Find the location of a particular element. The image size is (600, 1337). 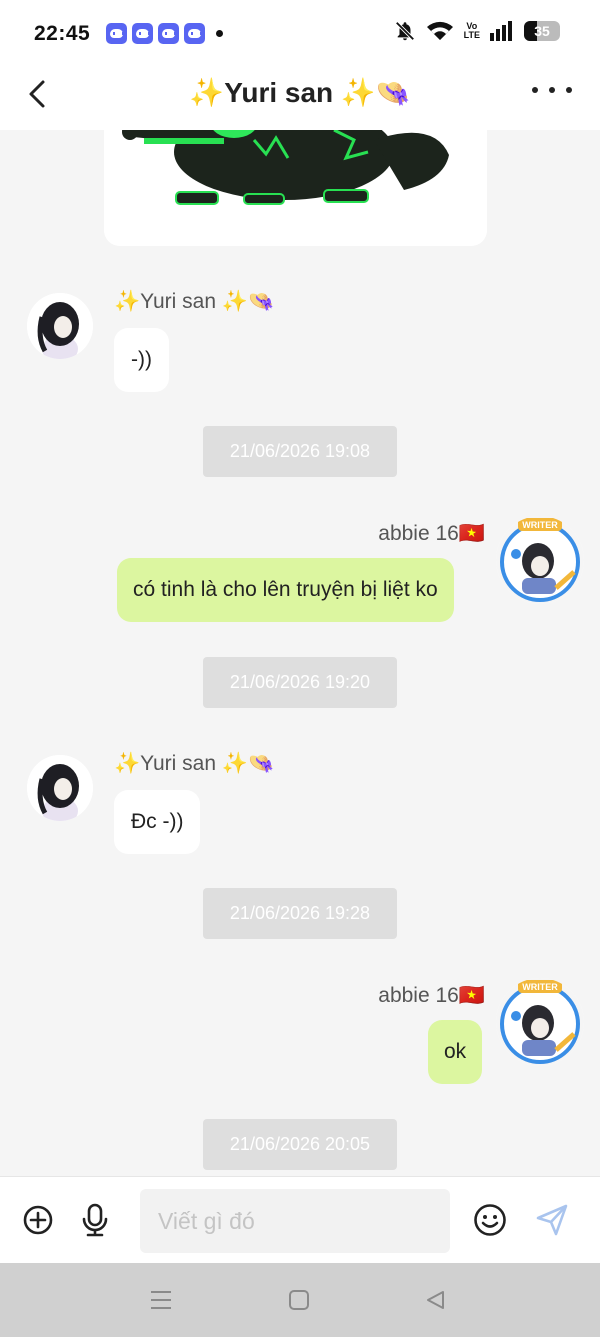

mute-bell-icon is located at coordinates (405, 31).